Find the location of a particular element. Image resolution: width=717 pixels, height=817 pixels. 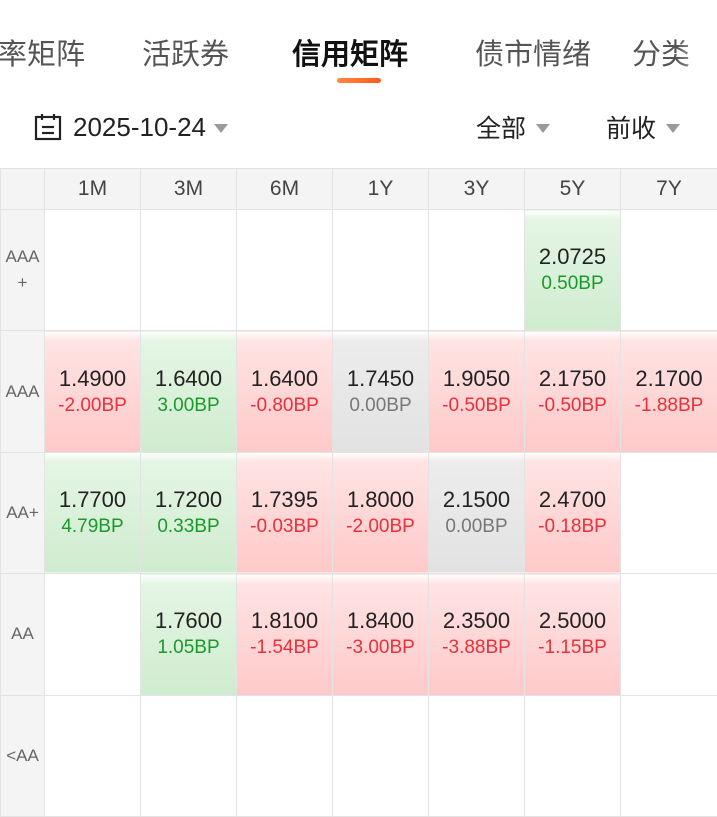

yield-value: 2.1700 is located at coordinates (669, 378).